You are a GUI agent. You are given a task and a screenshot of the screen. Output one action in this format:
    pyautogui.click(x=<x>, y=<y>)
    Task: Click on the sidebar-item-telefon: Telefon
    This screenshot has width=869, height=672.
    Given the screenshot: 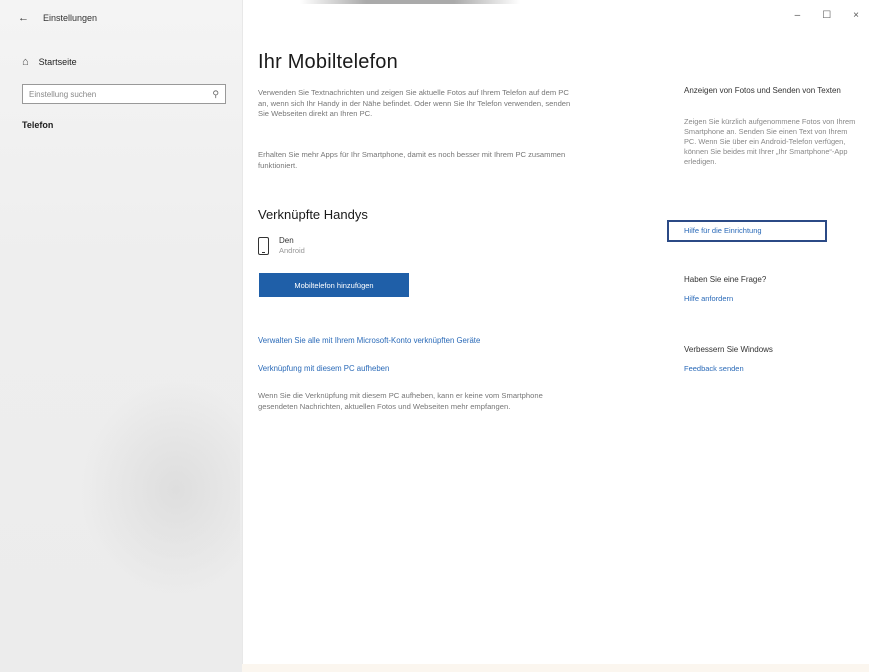 What is the action you would take?
    pyautogui.click(x=37, y=125)
    